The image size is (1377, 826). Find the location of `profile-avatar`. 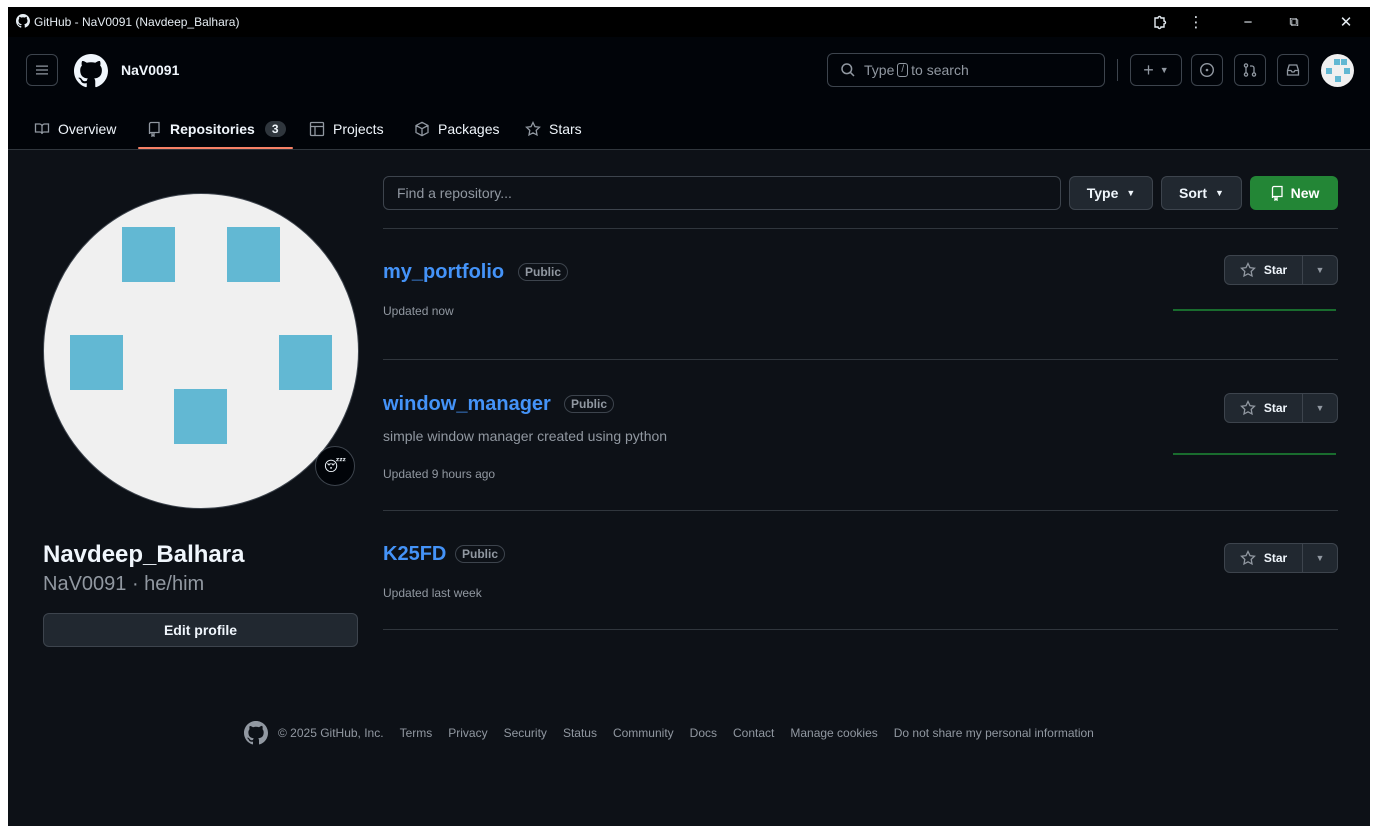

profile-avatar is located at coordinates (201, 351).